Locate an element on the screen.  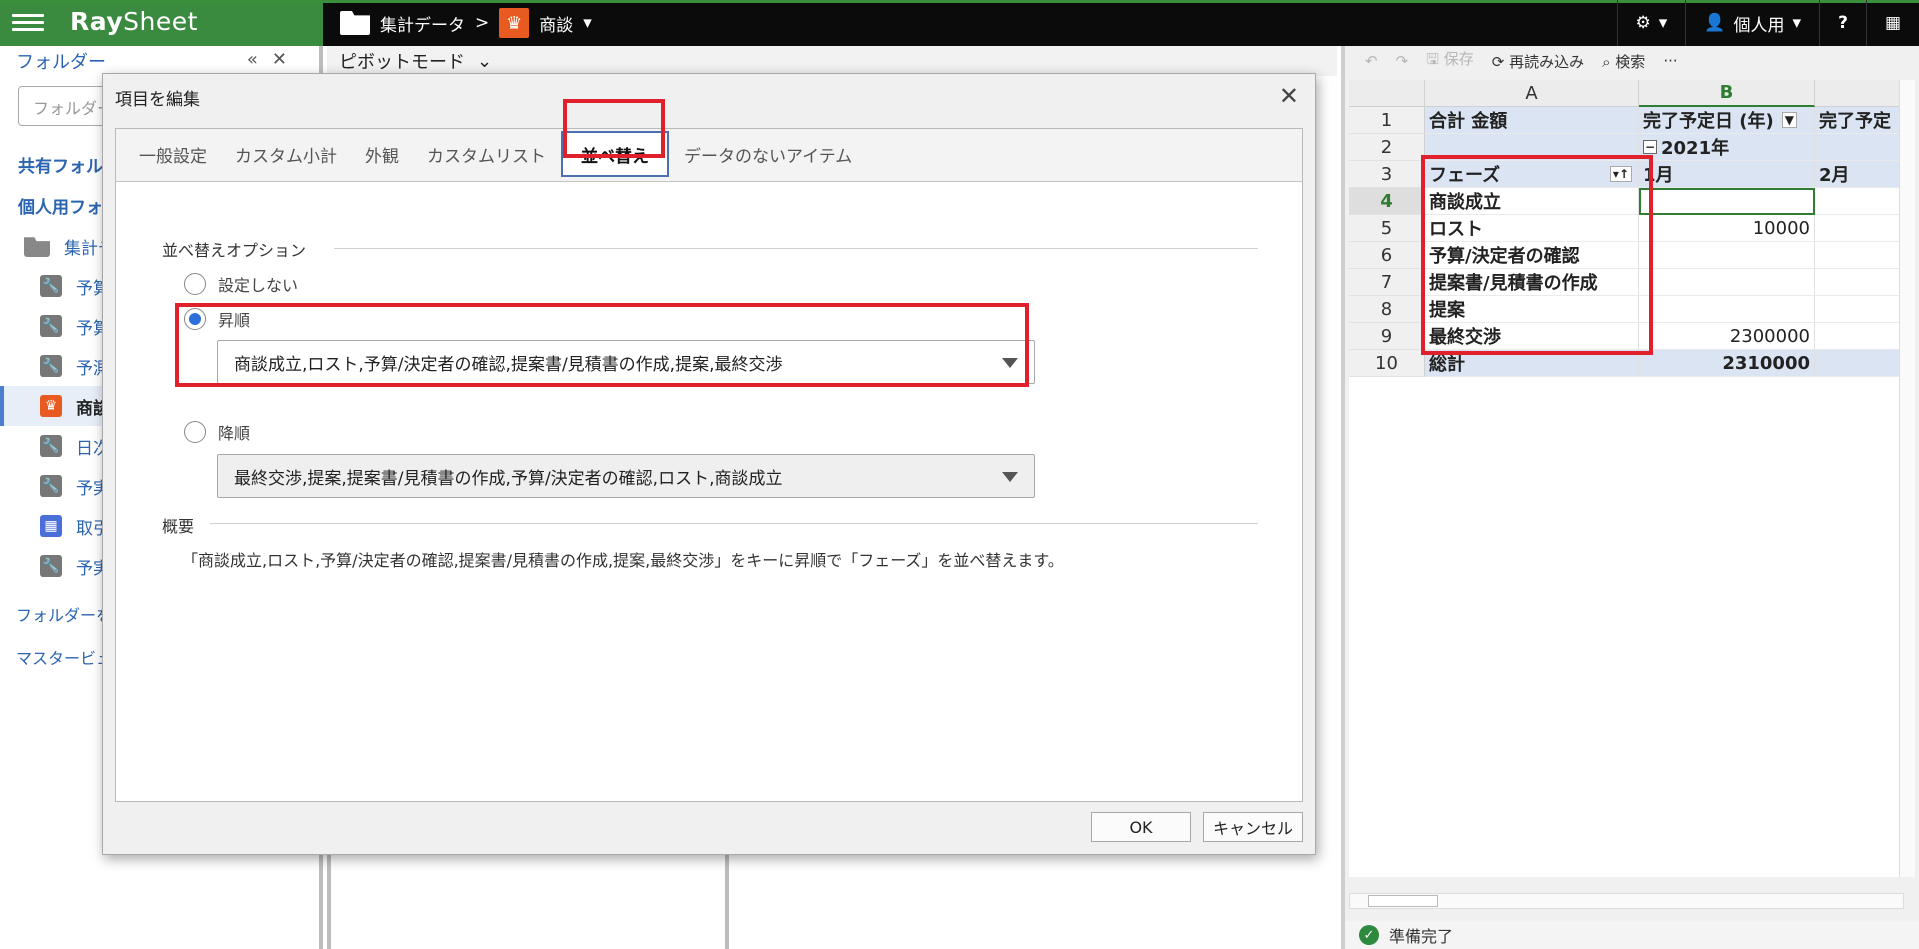
radio-label: 降順 is located at coordinates (234, 433).